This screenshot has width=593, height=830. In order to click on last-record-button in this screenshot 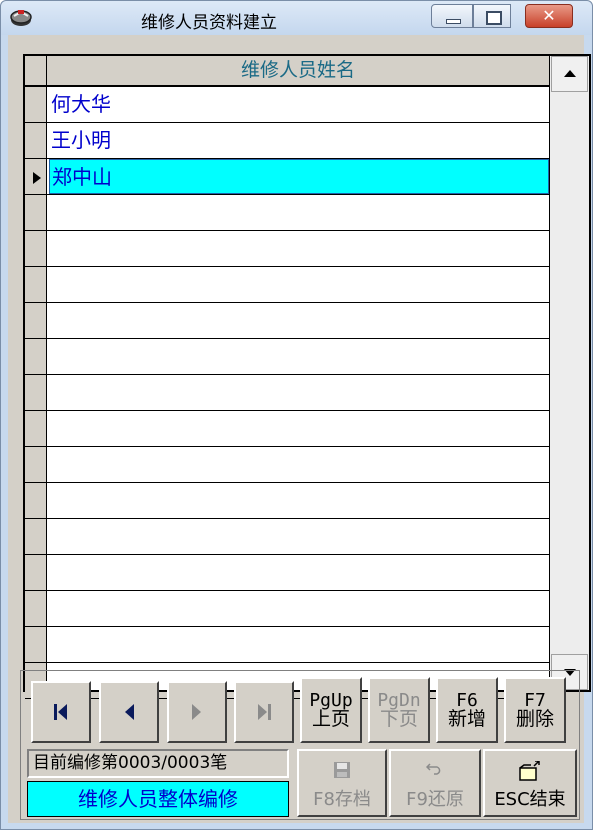, I will do `click(264, 712)`.